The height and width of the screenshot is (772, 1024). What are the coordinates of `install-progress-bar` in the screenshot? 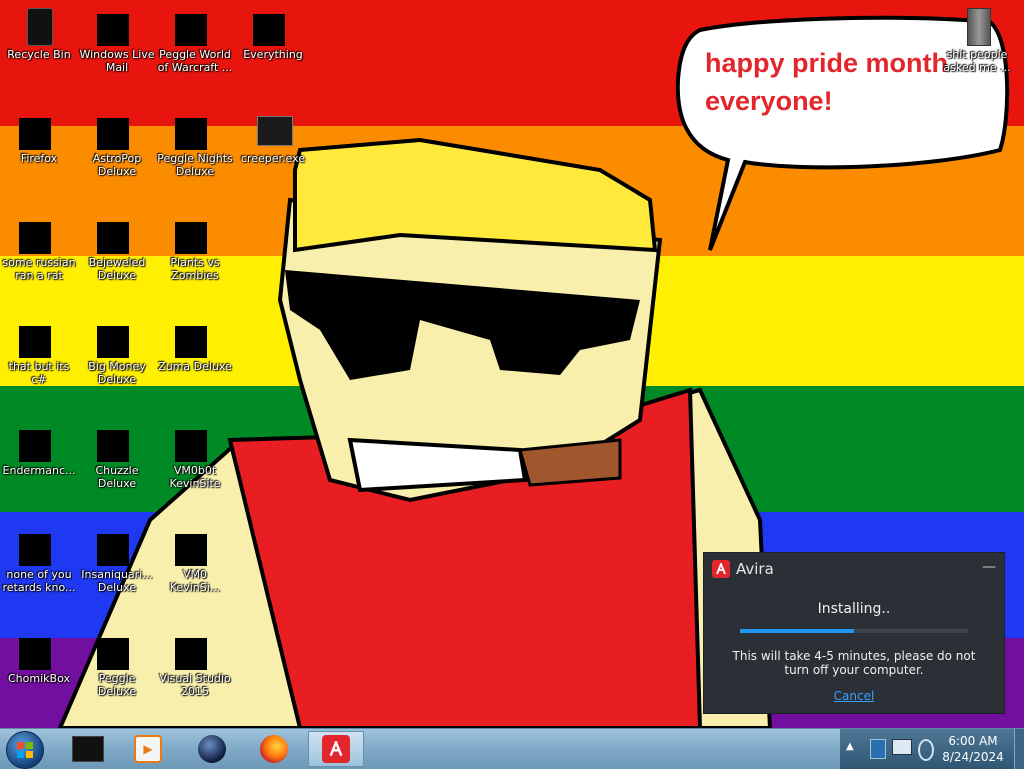 It's located at (854, 631).